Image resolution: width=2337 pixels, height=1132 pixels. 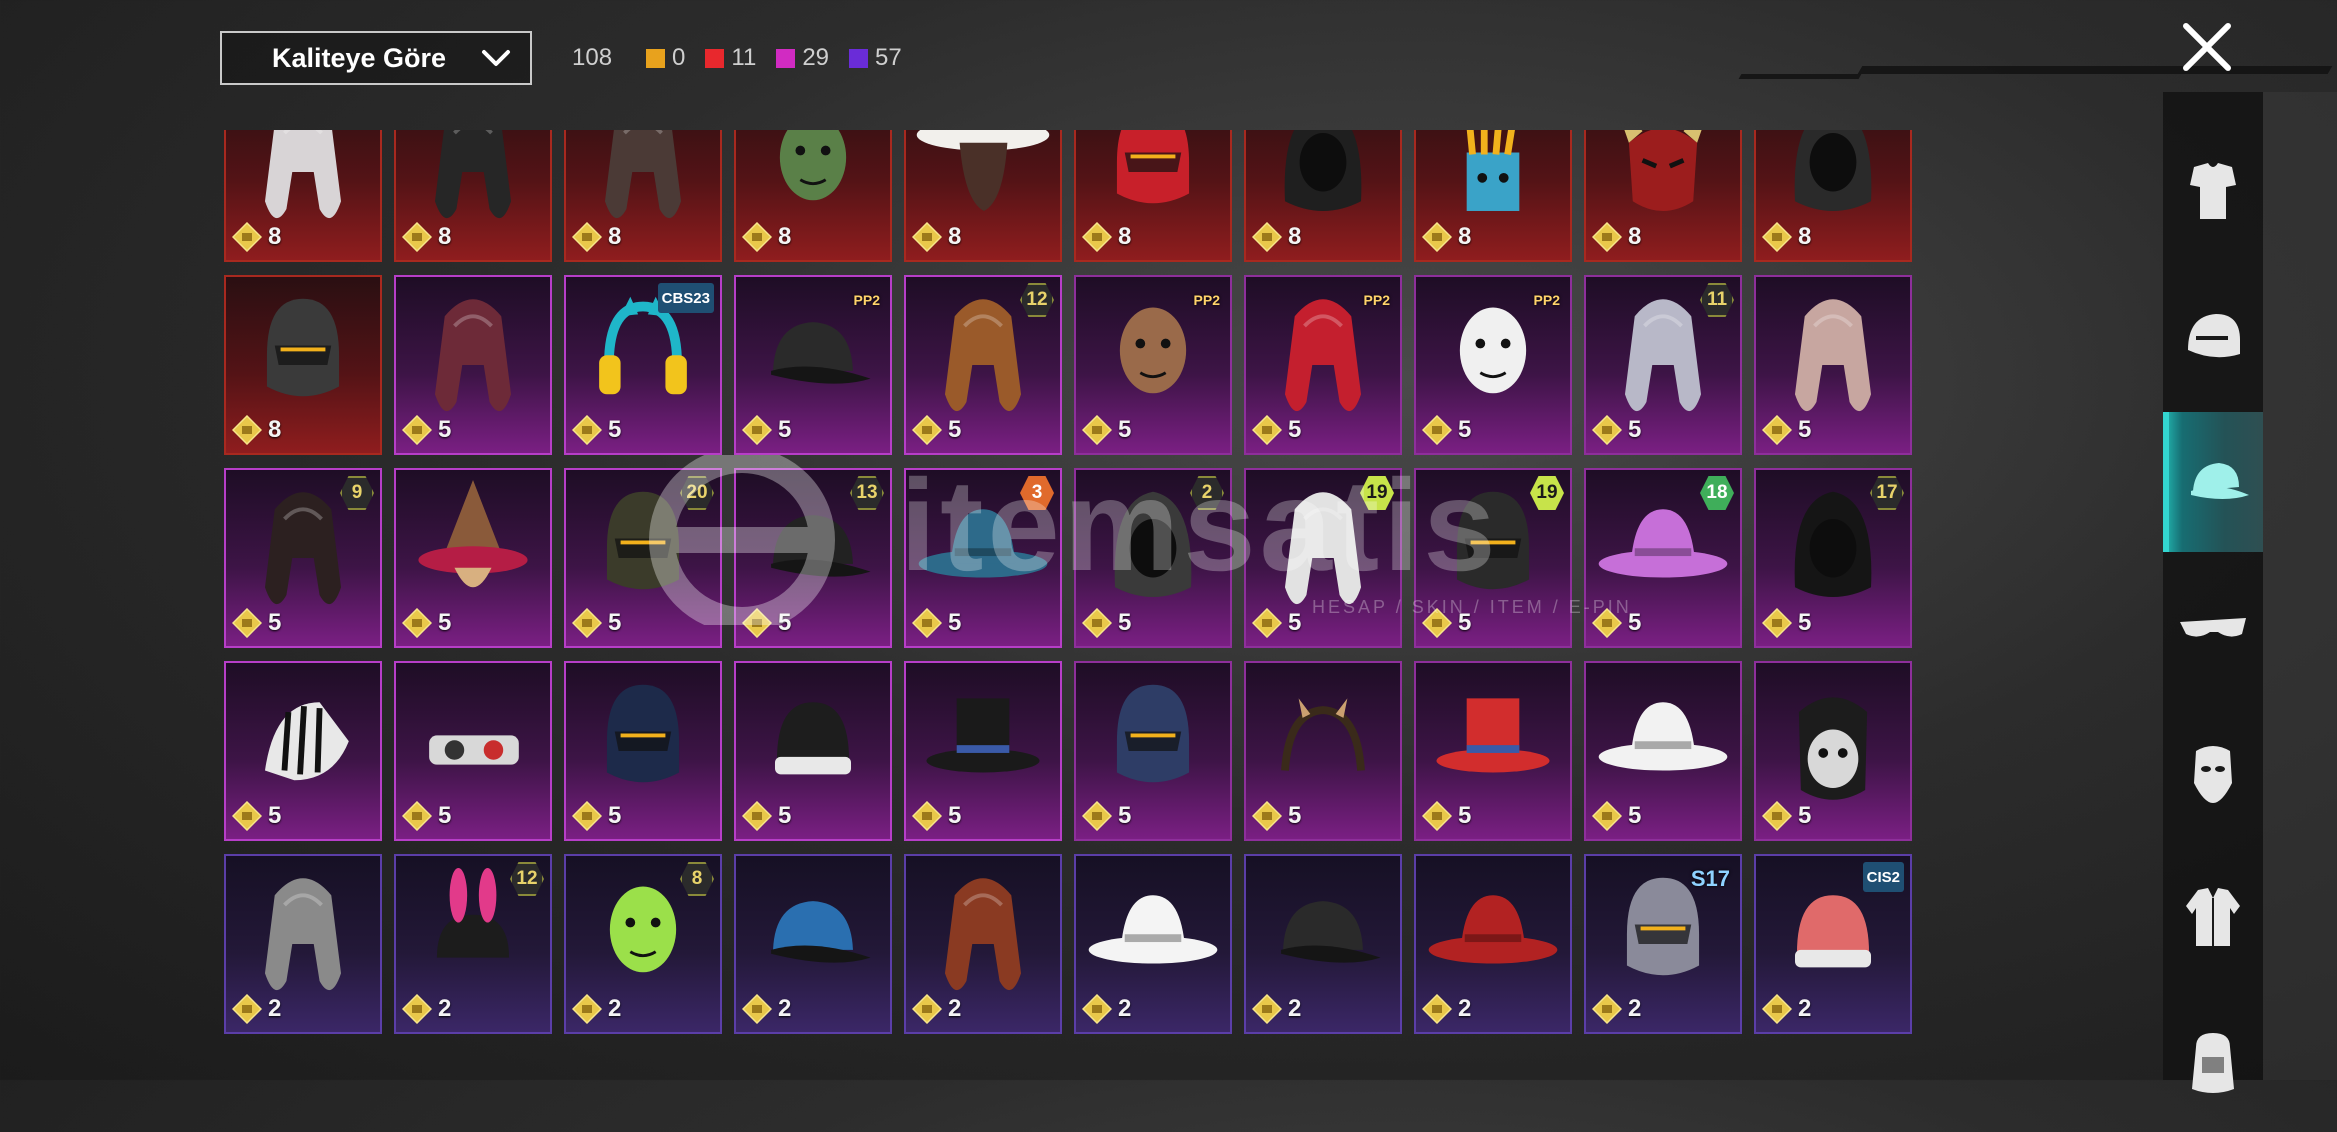 I want to click on sidebar-category-outfit, so click(x=2213, y=192).